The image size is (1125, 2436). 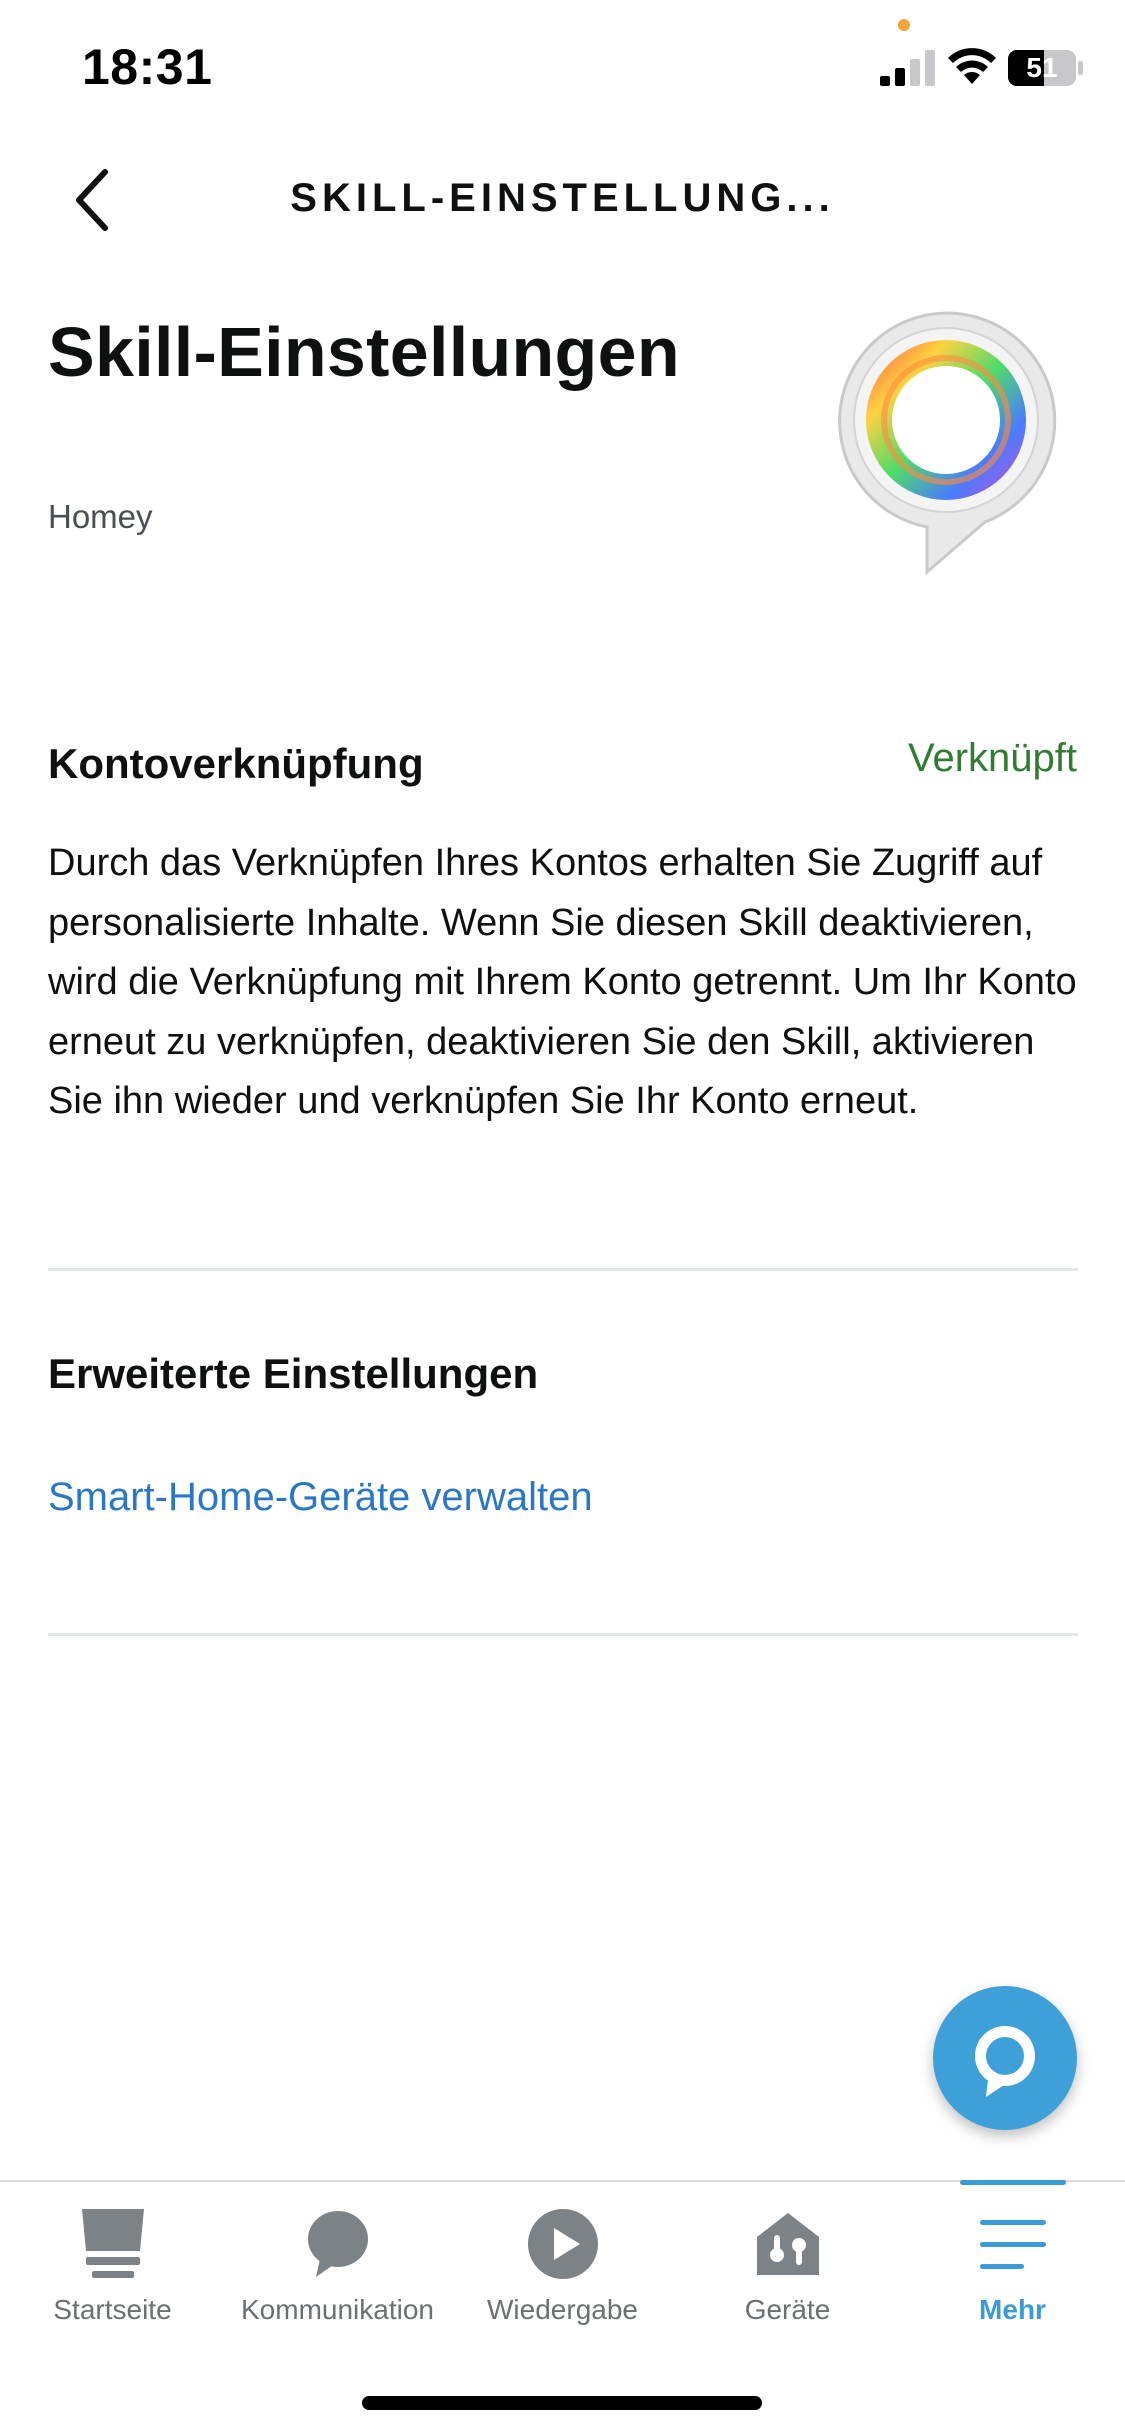 What do you see at coordinates (100, 516) in the screenshot?
I see `skill-provider: Homey` at bounding box center [100, 516].